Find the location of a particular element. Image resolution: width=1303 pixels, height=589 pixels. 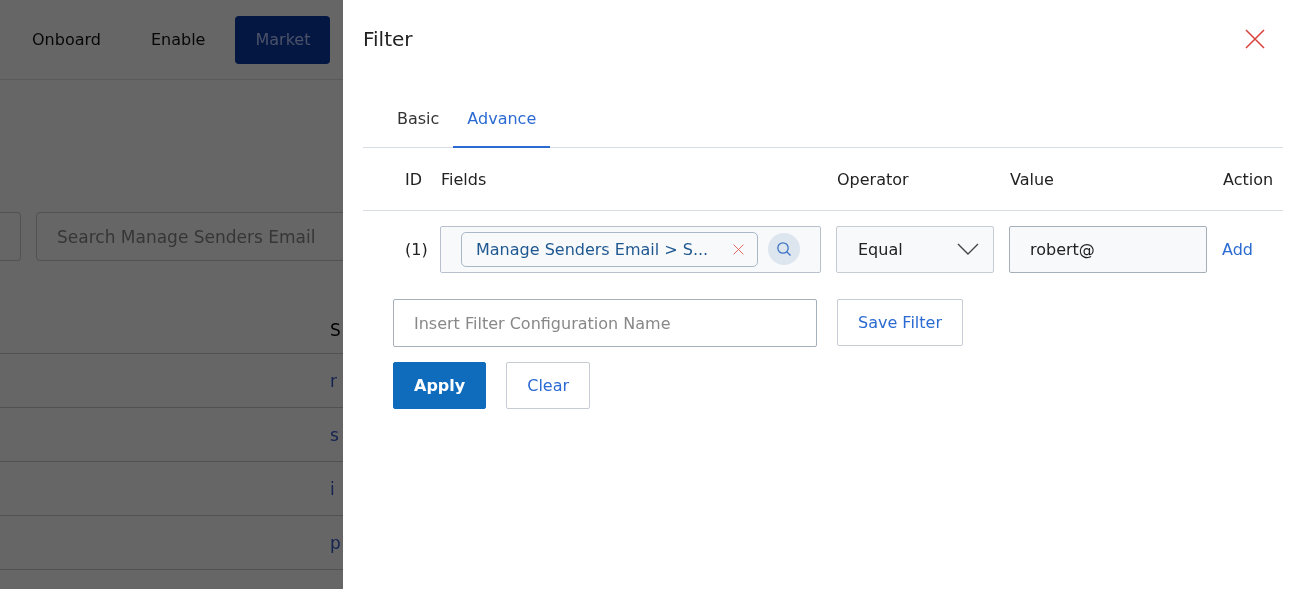

close-button is located at coordinates (1255, 39).